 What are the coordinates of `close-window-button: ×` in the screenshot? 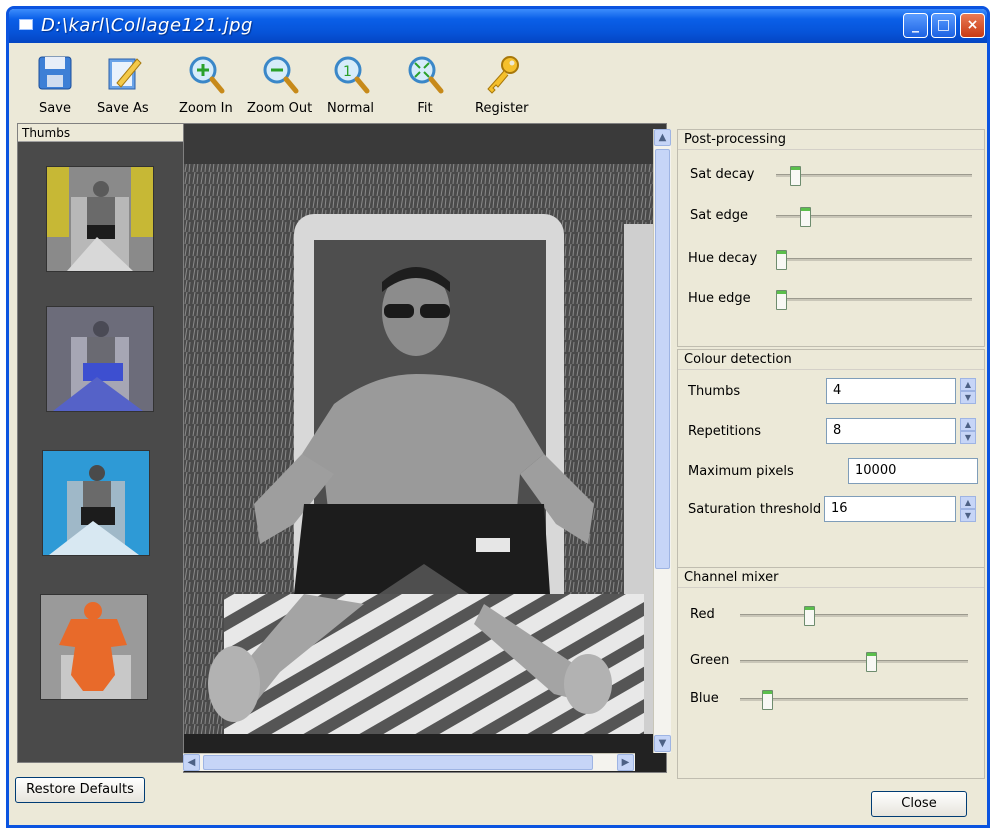 It's located at (972, 25).